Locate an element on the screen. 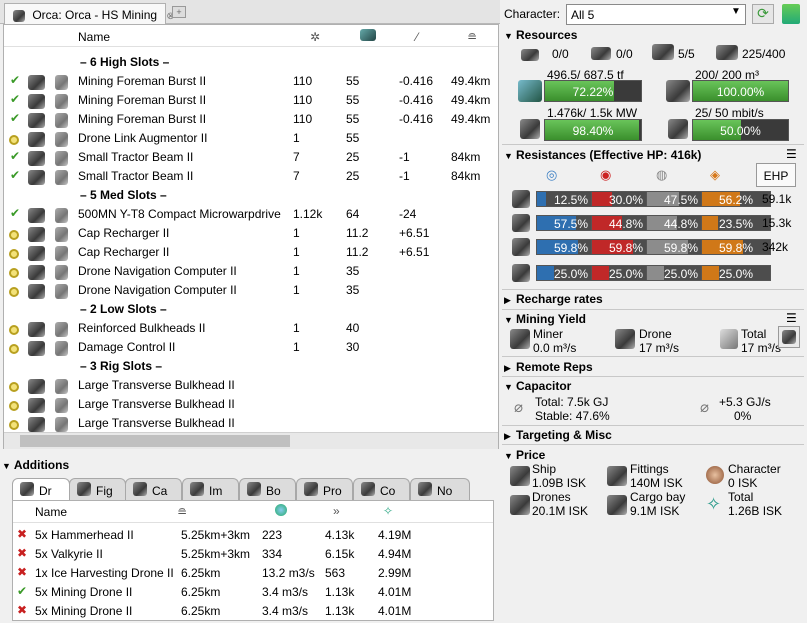 The height and width of the screenshot is (623, 807). resist-value: 59.8% is located at coordinates (736, 248).